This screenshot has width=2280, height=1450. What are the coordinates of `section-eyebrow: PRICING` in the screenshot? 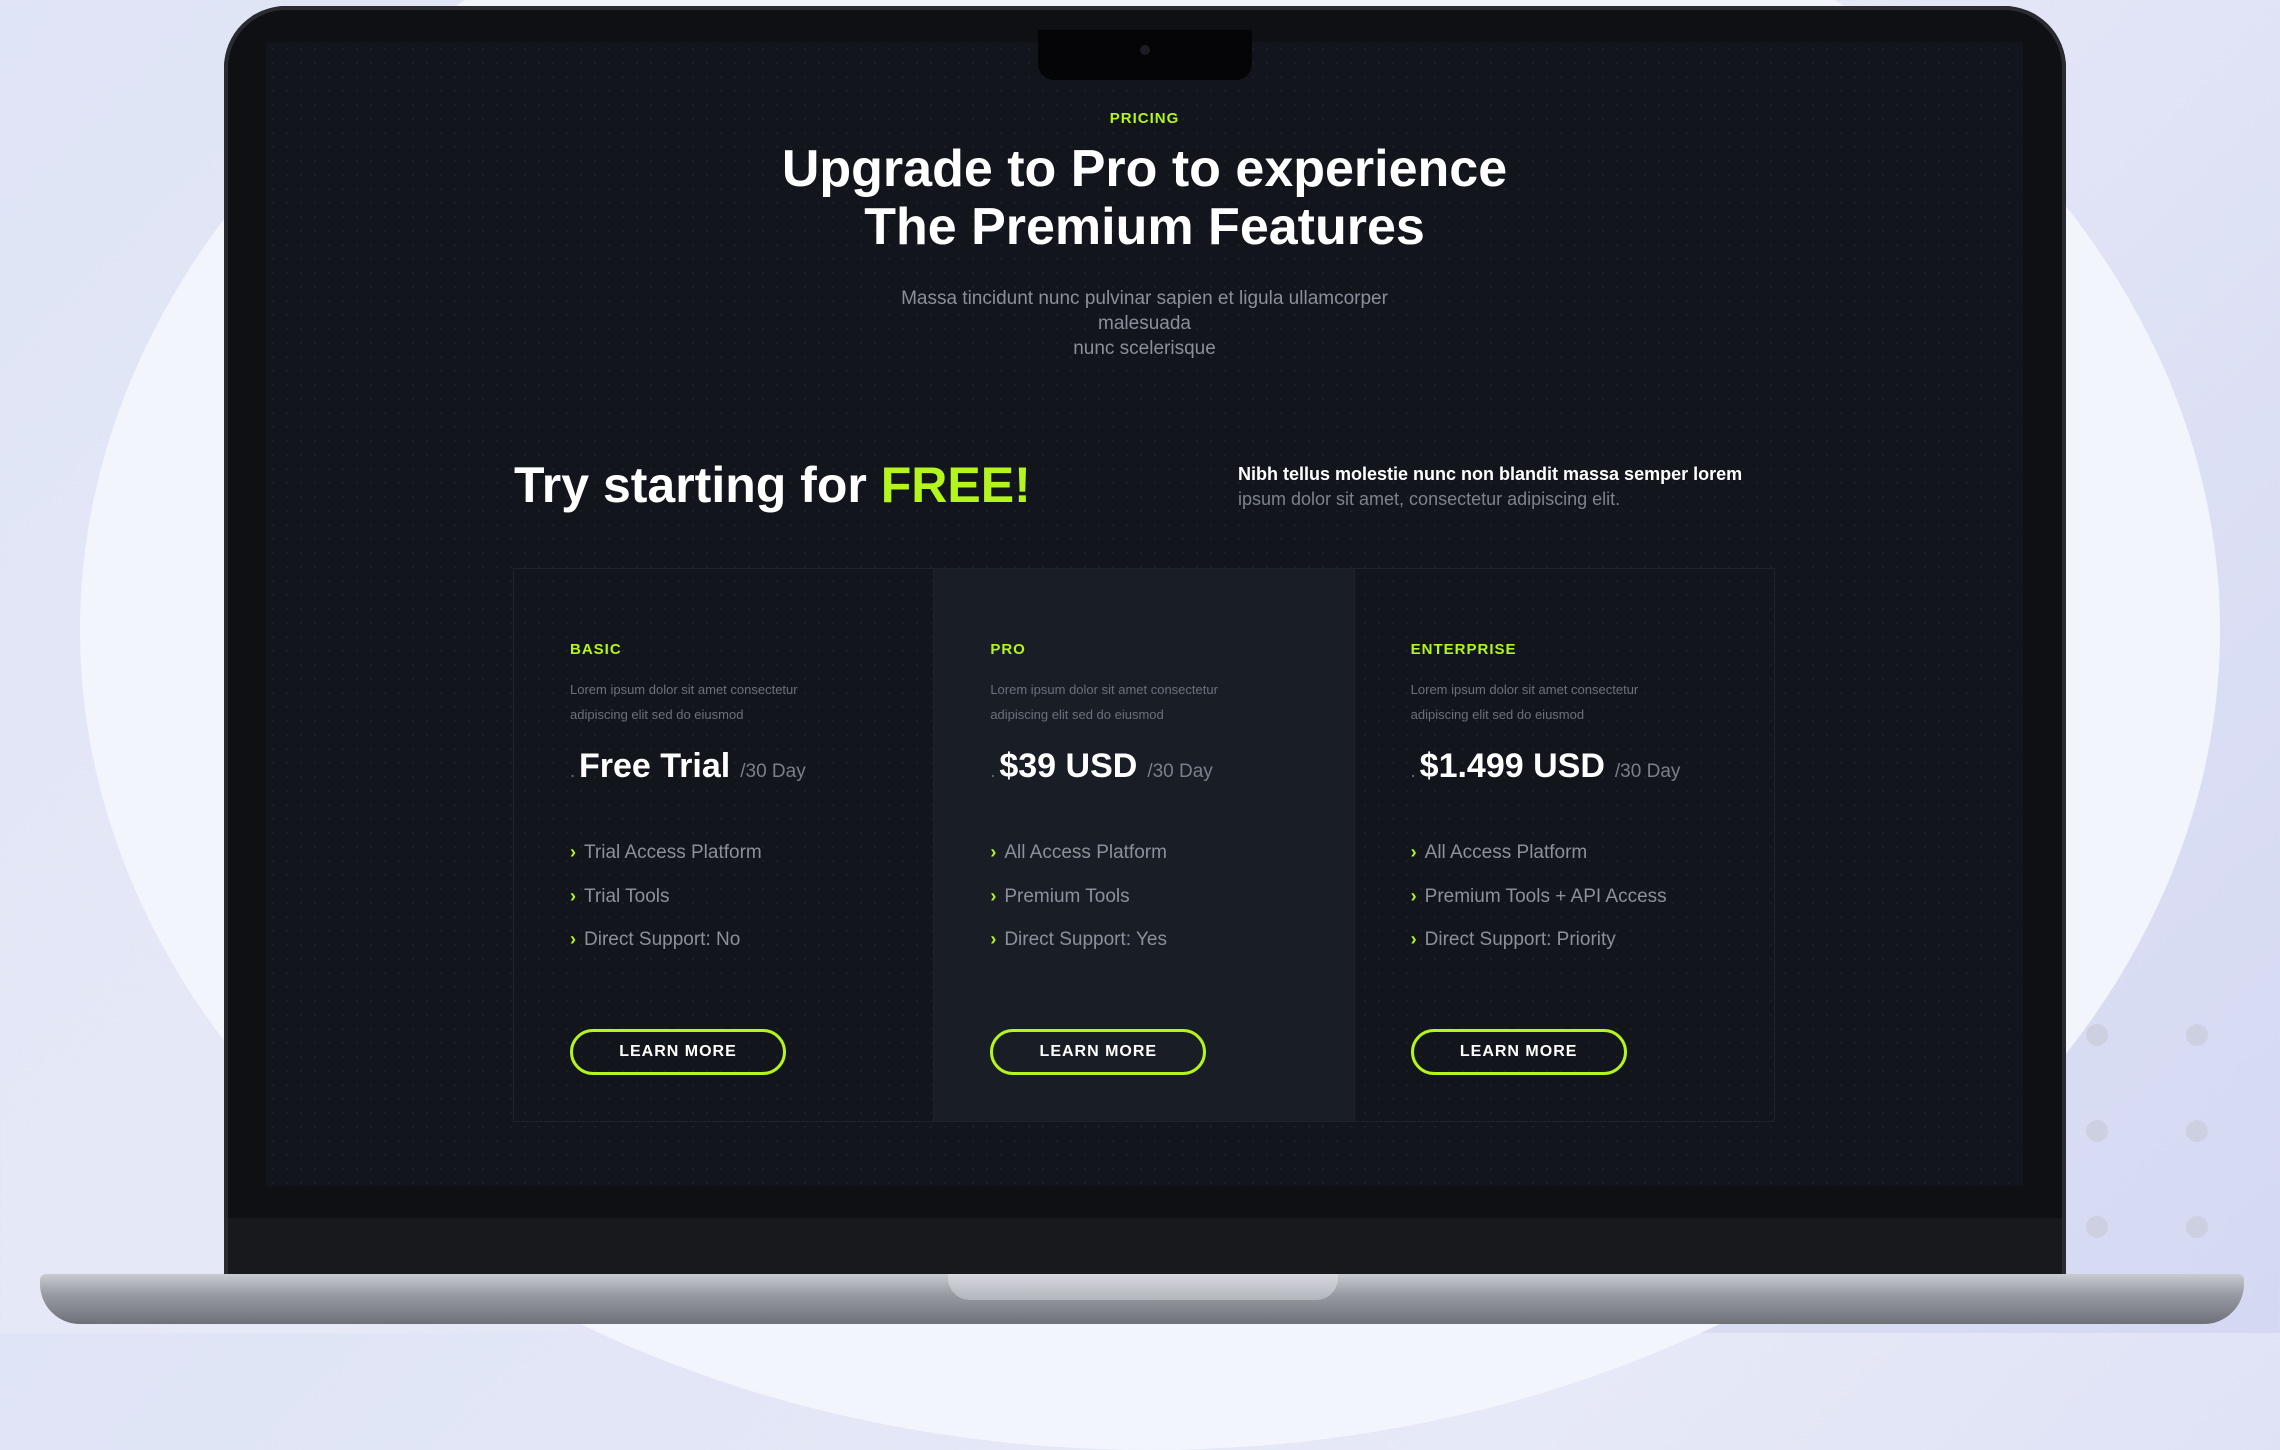 It's located at (1144, 118).